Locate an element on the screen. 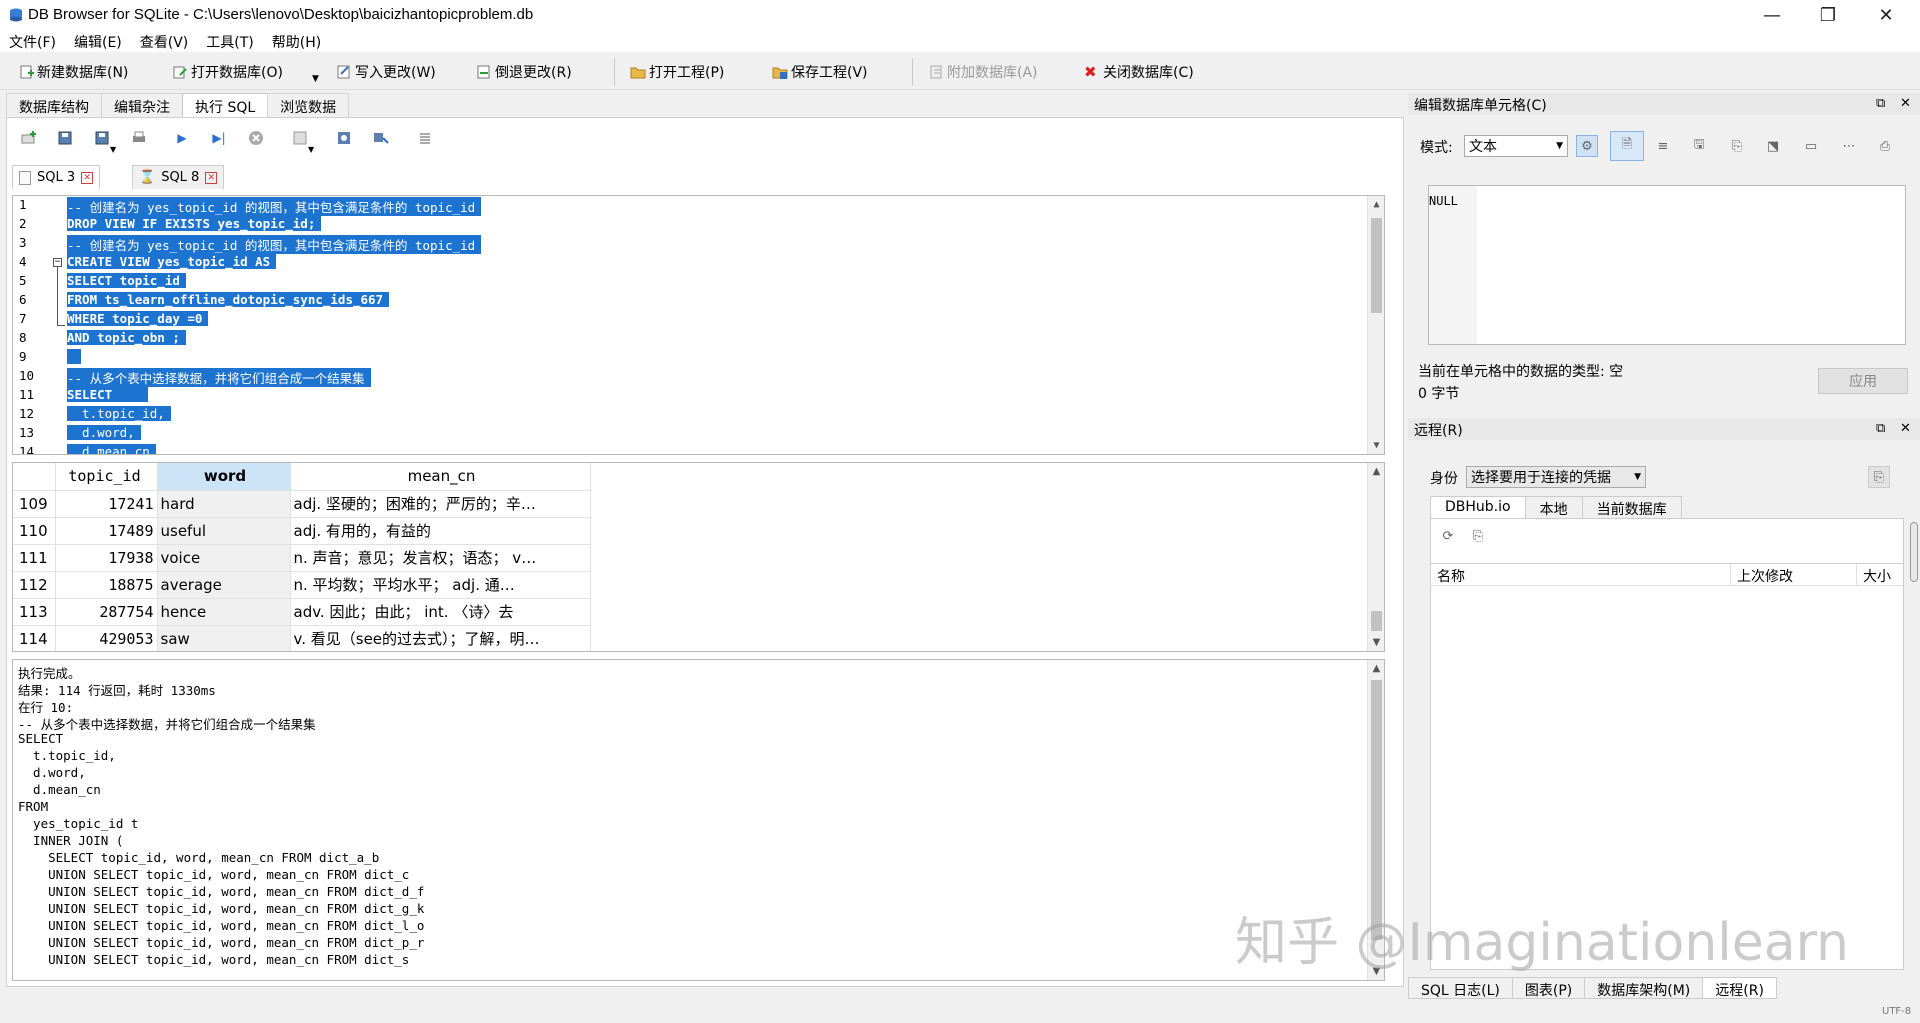 The image size is (1920, 1023). code-line: AND topic_obn ; is located at coordinates (126, 337).